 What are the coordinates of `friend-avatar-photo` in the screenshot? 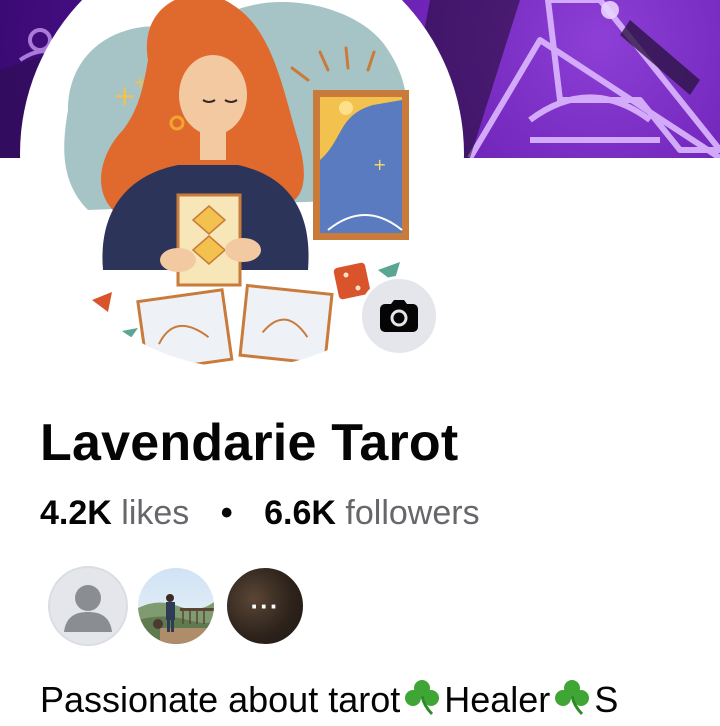 It's located at (176, 606).